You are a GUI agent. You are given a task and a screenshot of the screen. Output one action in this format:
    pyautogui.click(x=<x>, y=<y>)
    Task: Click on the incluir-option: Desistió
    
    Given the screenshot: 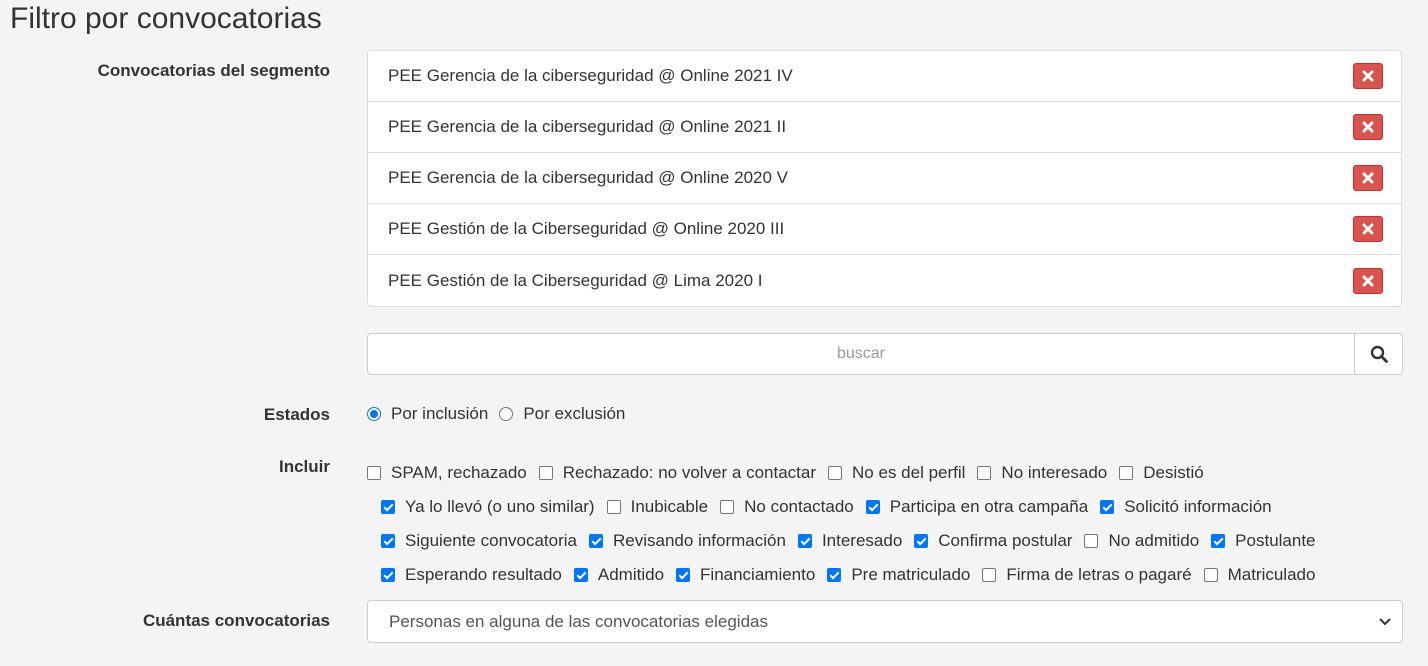 What is the action you would take?
    pyautogui.click(x=1161, y=473)
    